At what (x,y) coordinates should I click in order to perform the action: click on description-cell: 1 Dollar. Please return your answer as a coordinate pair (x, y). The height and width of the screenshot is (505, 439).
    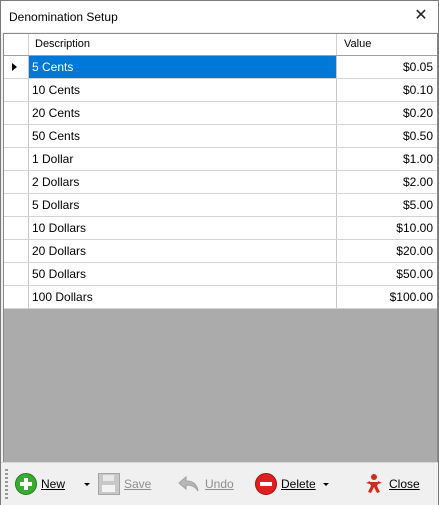
    Looking at the image, I should click on (183, 159).